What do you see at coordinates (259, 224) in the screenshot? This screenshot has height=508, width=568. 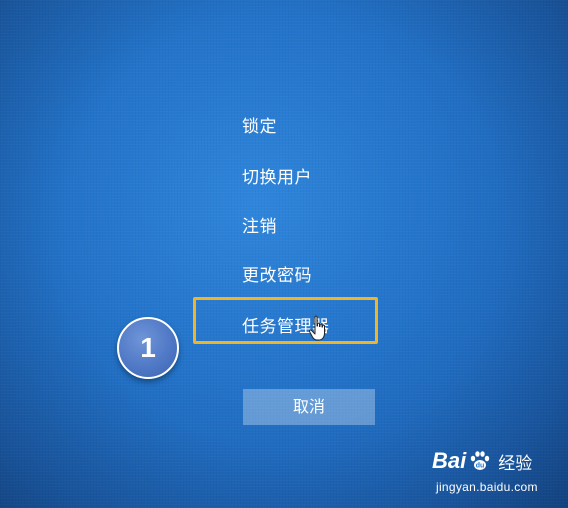 I see `sign-out-option: 注销` at bounding box center [259, 224].